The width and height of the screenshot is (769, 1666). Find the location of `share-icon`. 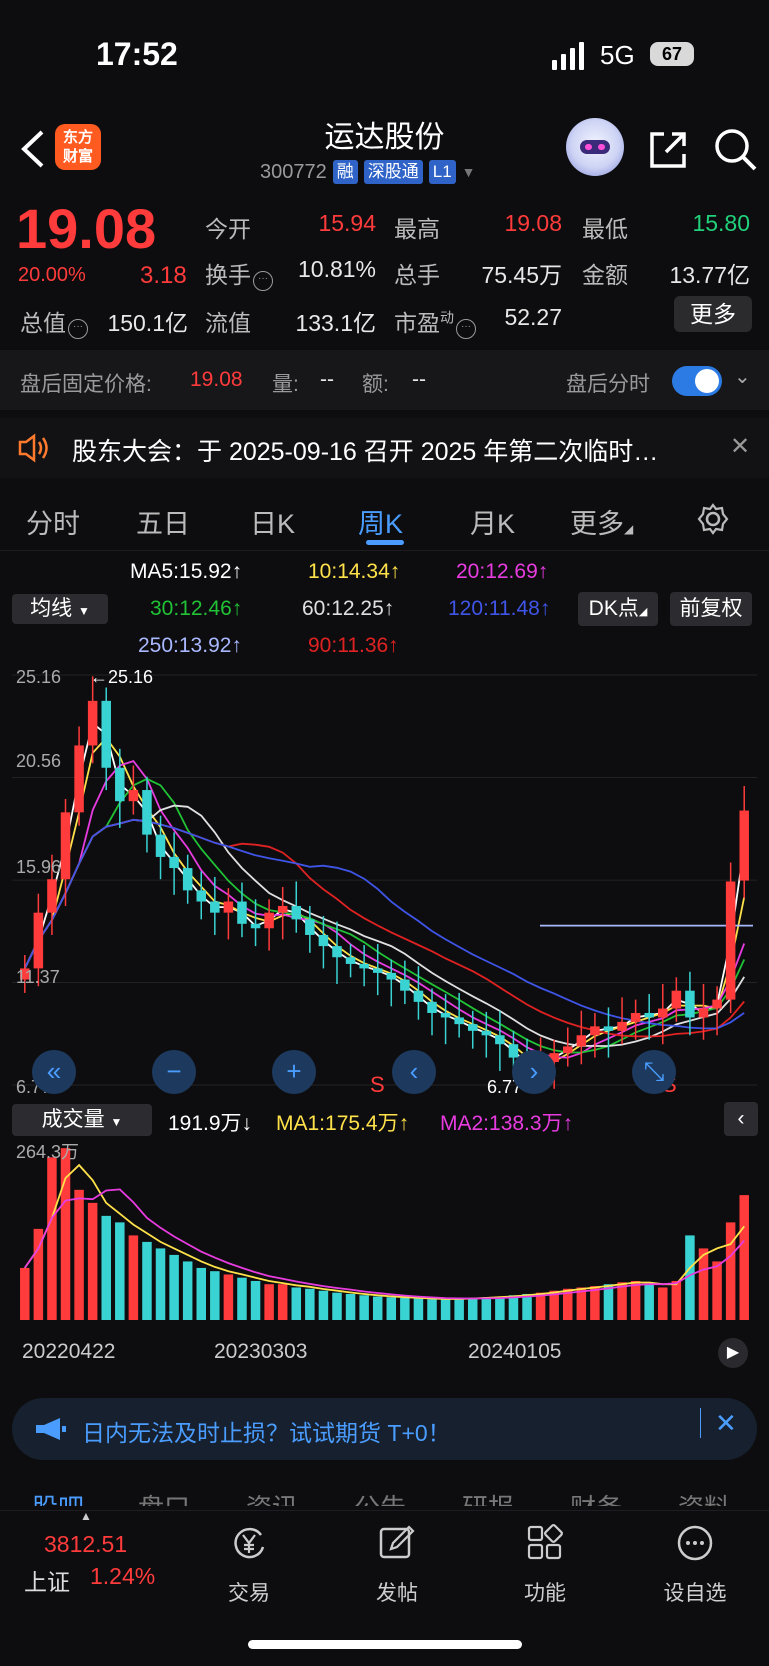

share-icon is located at coordinates (668, 150).